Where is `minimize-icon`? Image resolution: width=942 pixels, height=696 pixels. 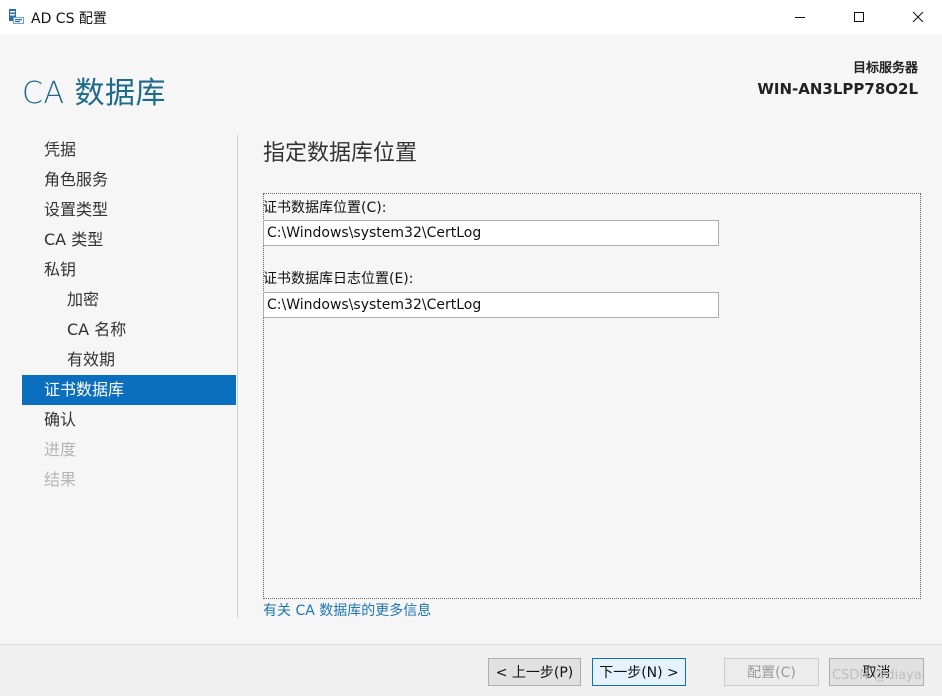 minimize-icon is located at coordinates (800, 17).